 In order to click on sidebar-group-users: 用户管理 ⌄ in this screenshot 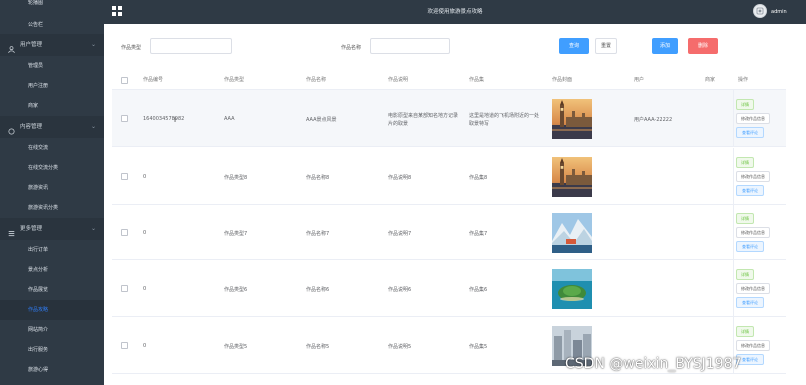, I will do `click(52, 45)`.